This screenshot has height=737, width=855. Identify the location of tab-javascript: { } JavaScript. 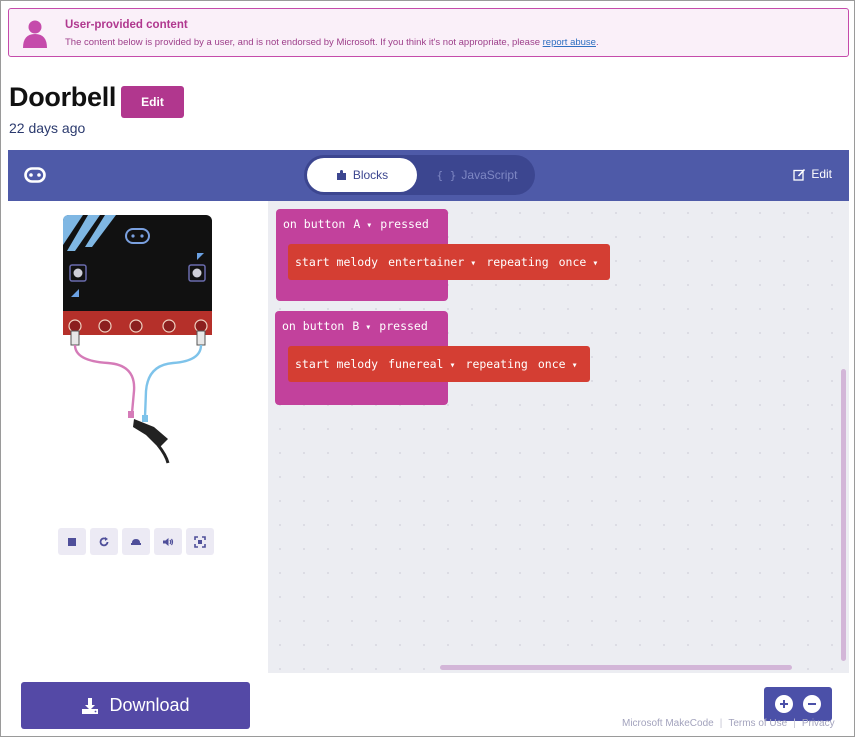
(477, 175).